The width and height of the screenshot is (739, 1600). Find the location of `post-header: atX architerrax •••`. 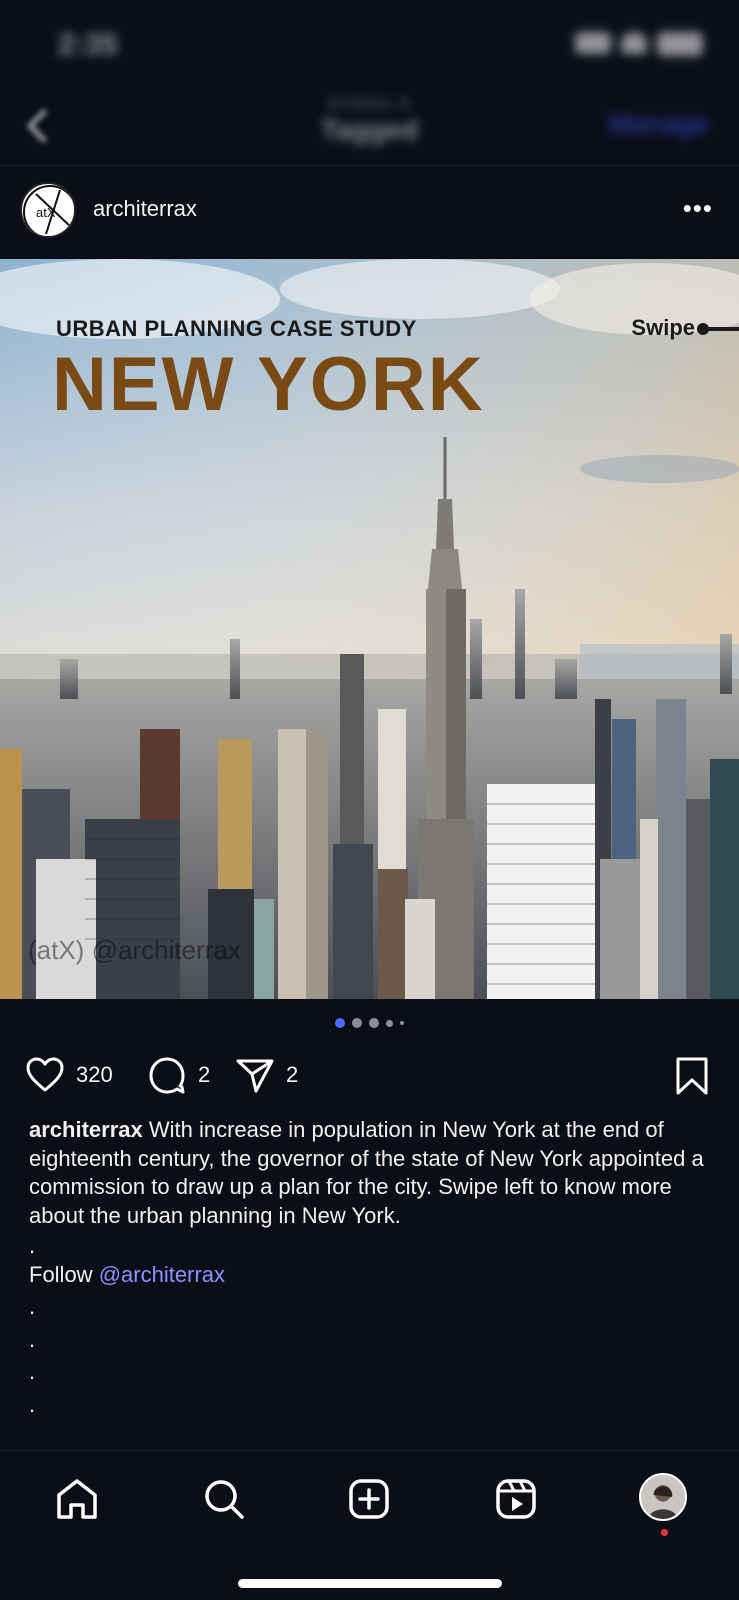

post-header: atX architerrax ••• is located at coordinates (369, 212).